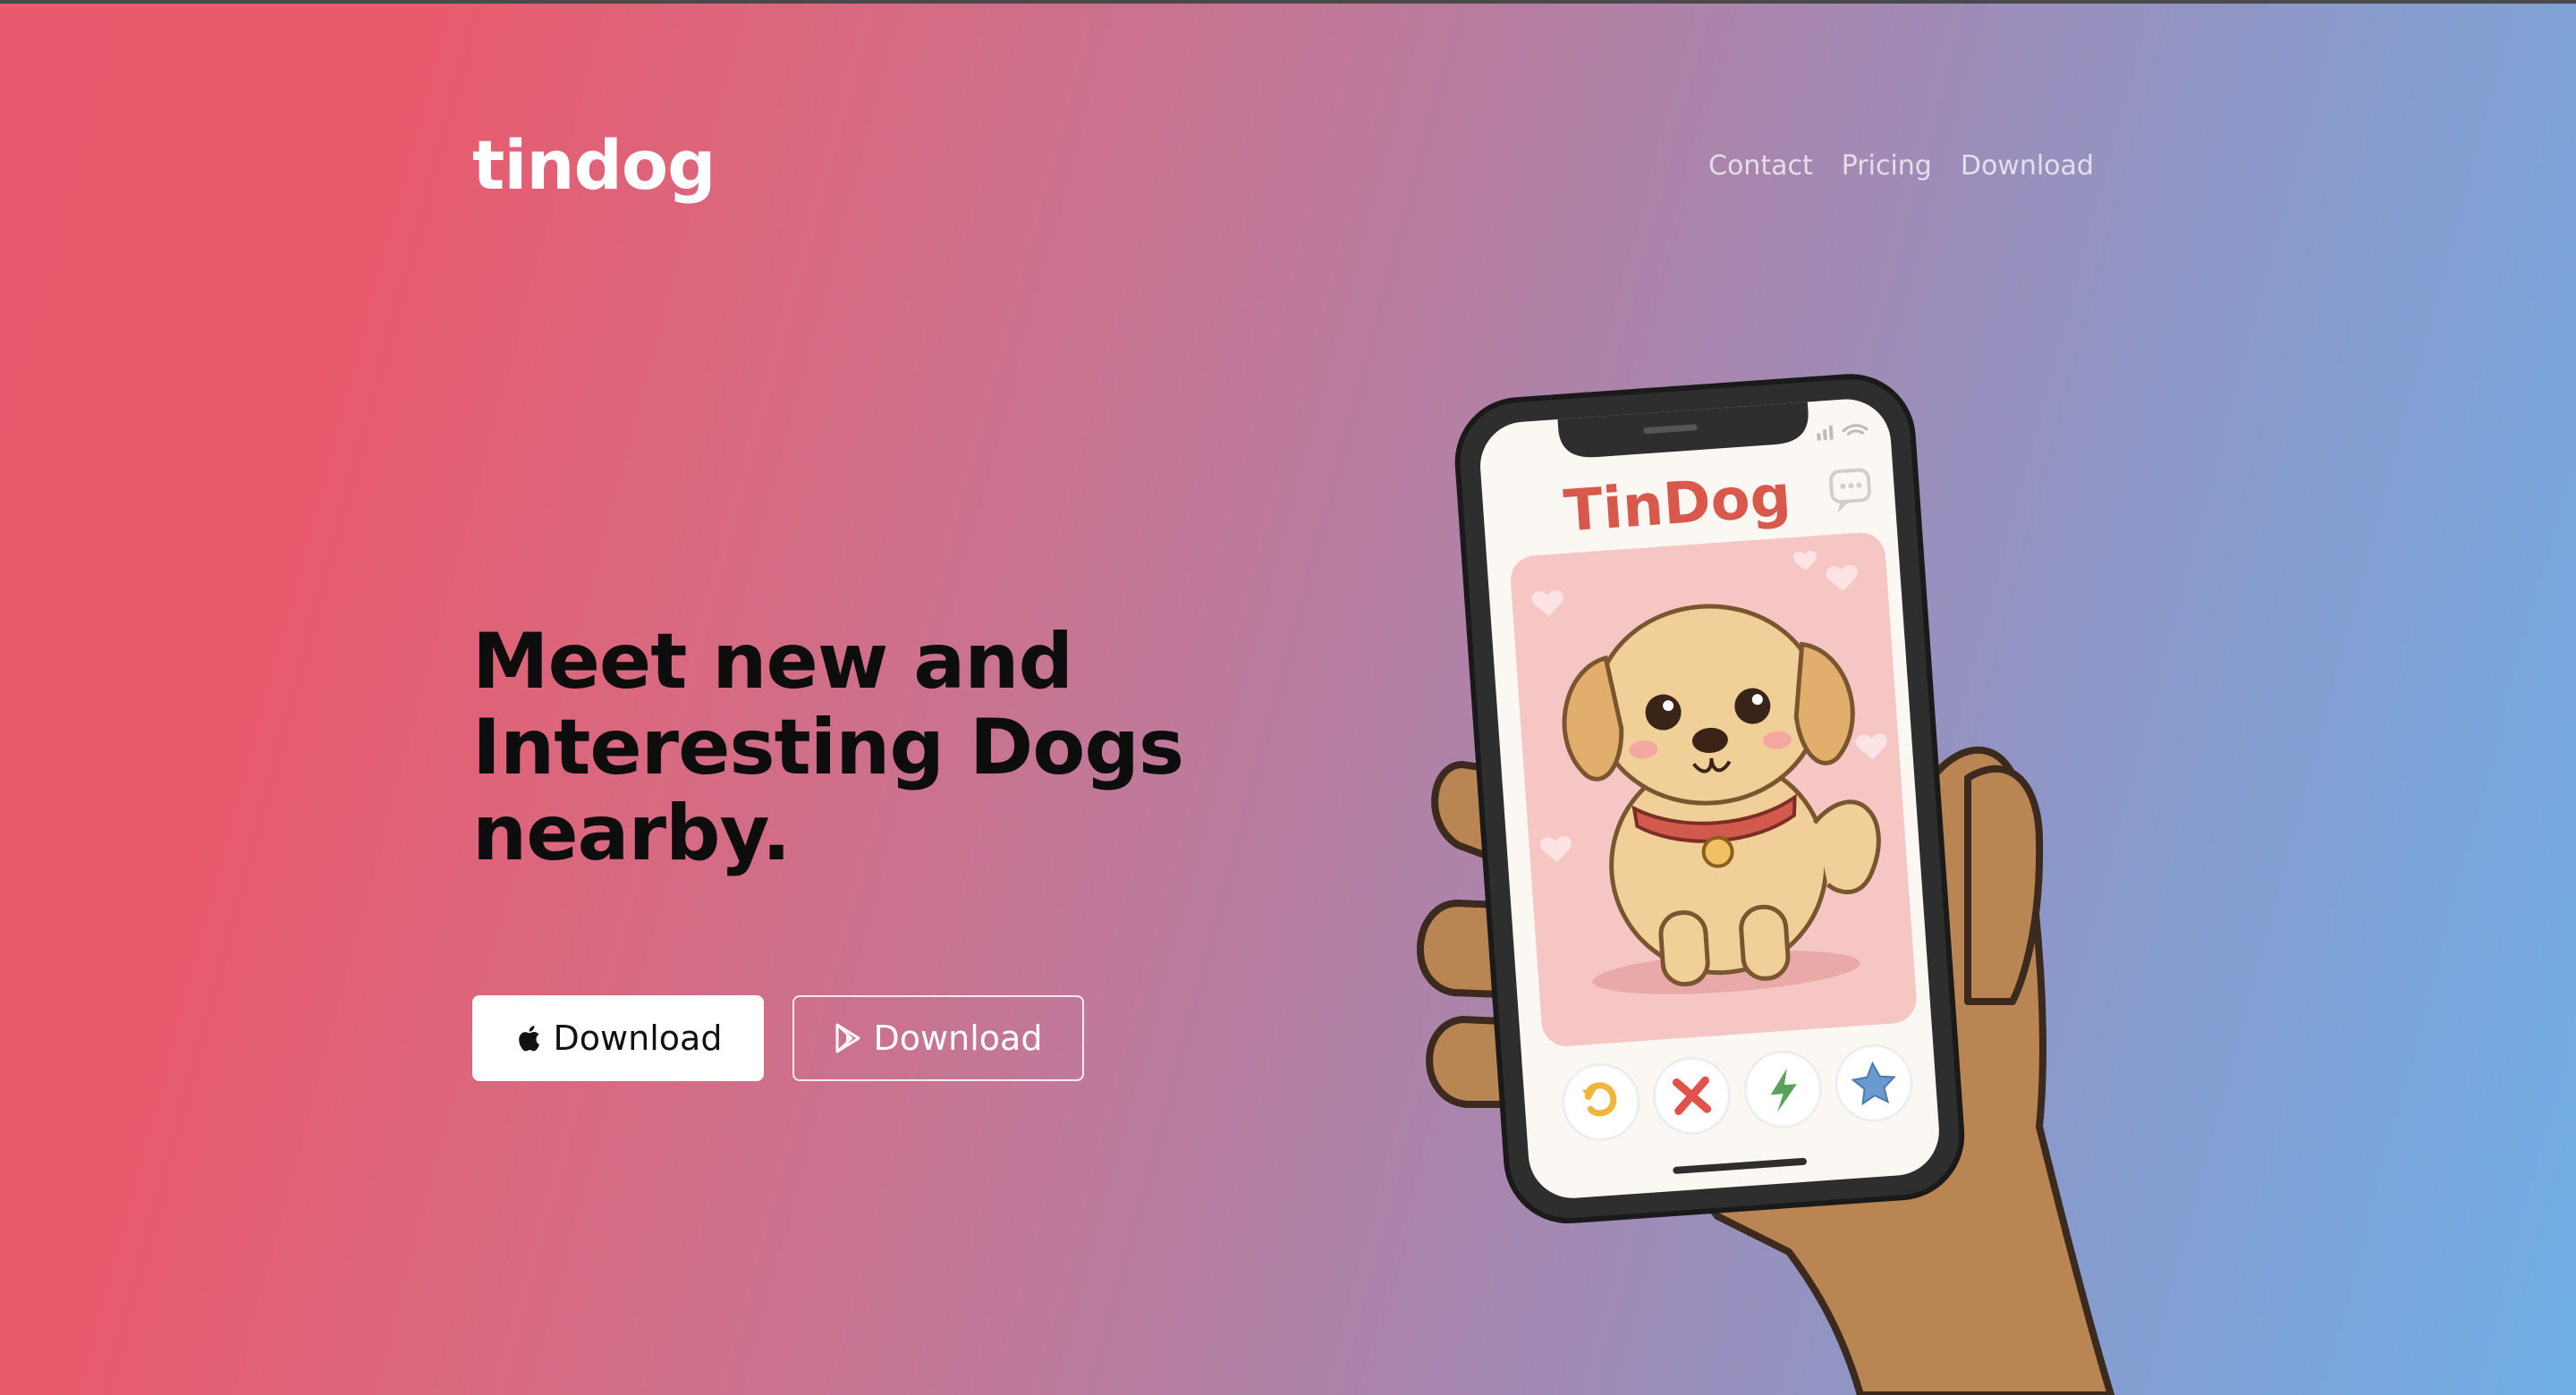 Image resolution: width=2576 pixels, height=1395 pixels. I want to click on apple-download-button: Download, so click(618, 1038).